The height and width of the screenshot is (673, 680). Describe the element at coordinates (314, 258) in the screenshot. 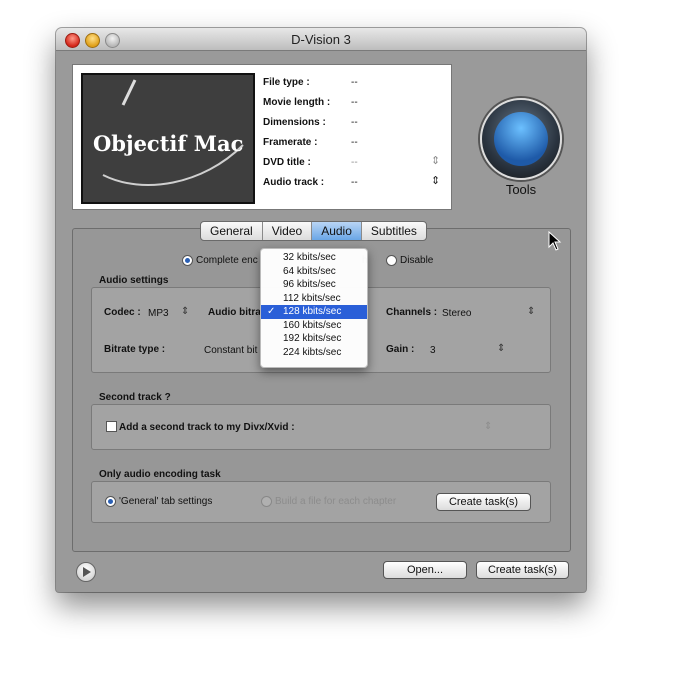

I see `bitrate-option-32: 32 kbits/sec` at that location.